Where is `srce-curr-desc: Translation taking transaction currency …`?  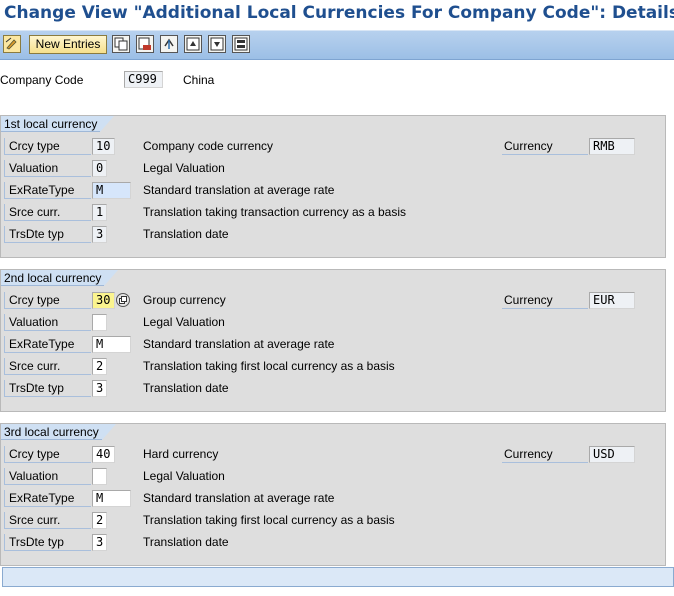
srce-curr-desc: Translation taking transaction currency … is located at coordinates (275, 212).